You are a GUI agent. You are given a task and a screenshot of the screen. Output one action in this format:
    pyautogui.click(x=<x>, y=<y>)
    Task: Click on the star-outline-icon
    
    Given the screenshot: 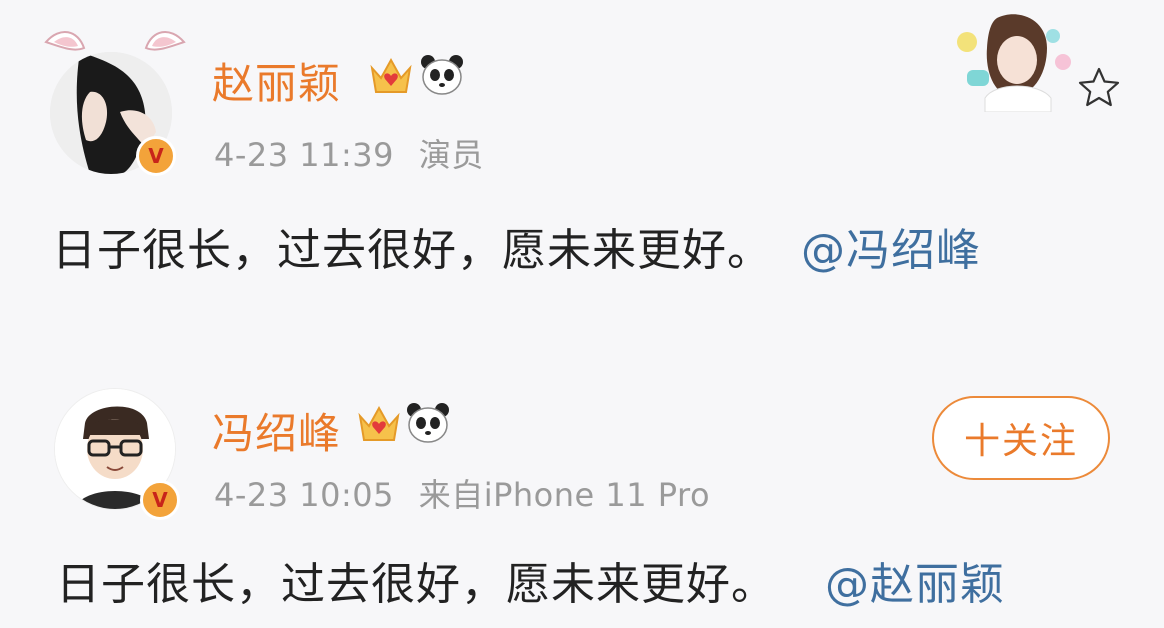 What is the action you would take?
    pyautogui.click(x=1099, y=87)
    